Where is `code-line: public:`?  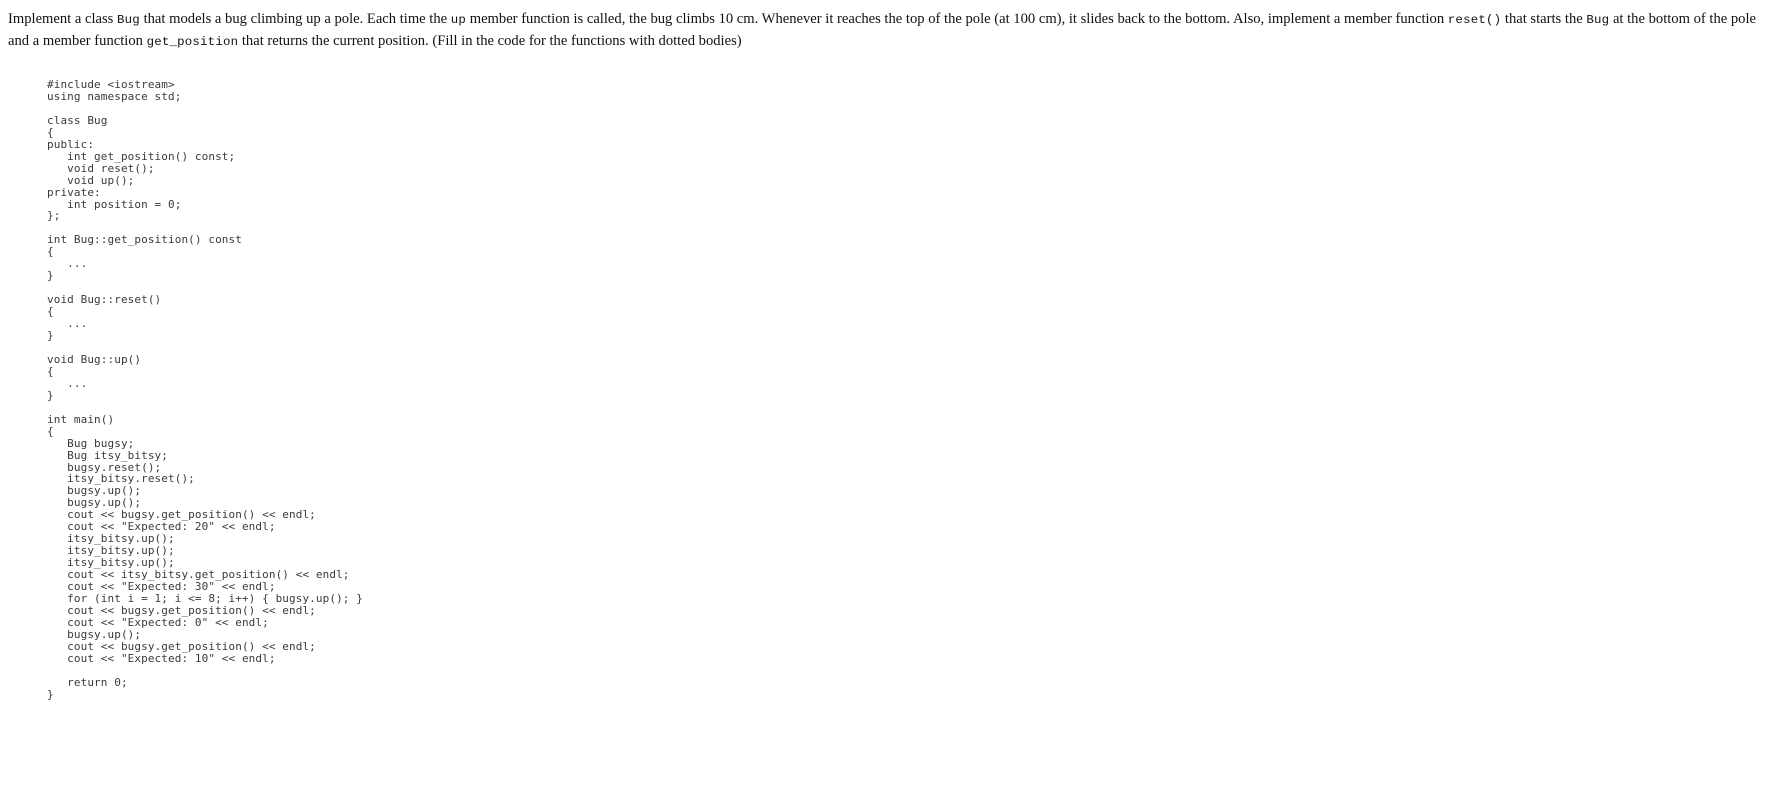 code-line: public: is located at coordinates (71, 144).